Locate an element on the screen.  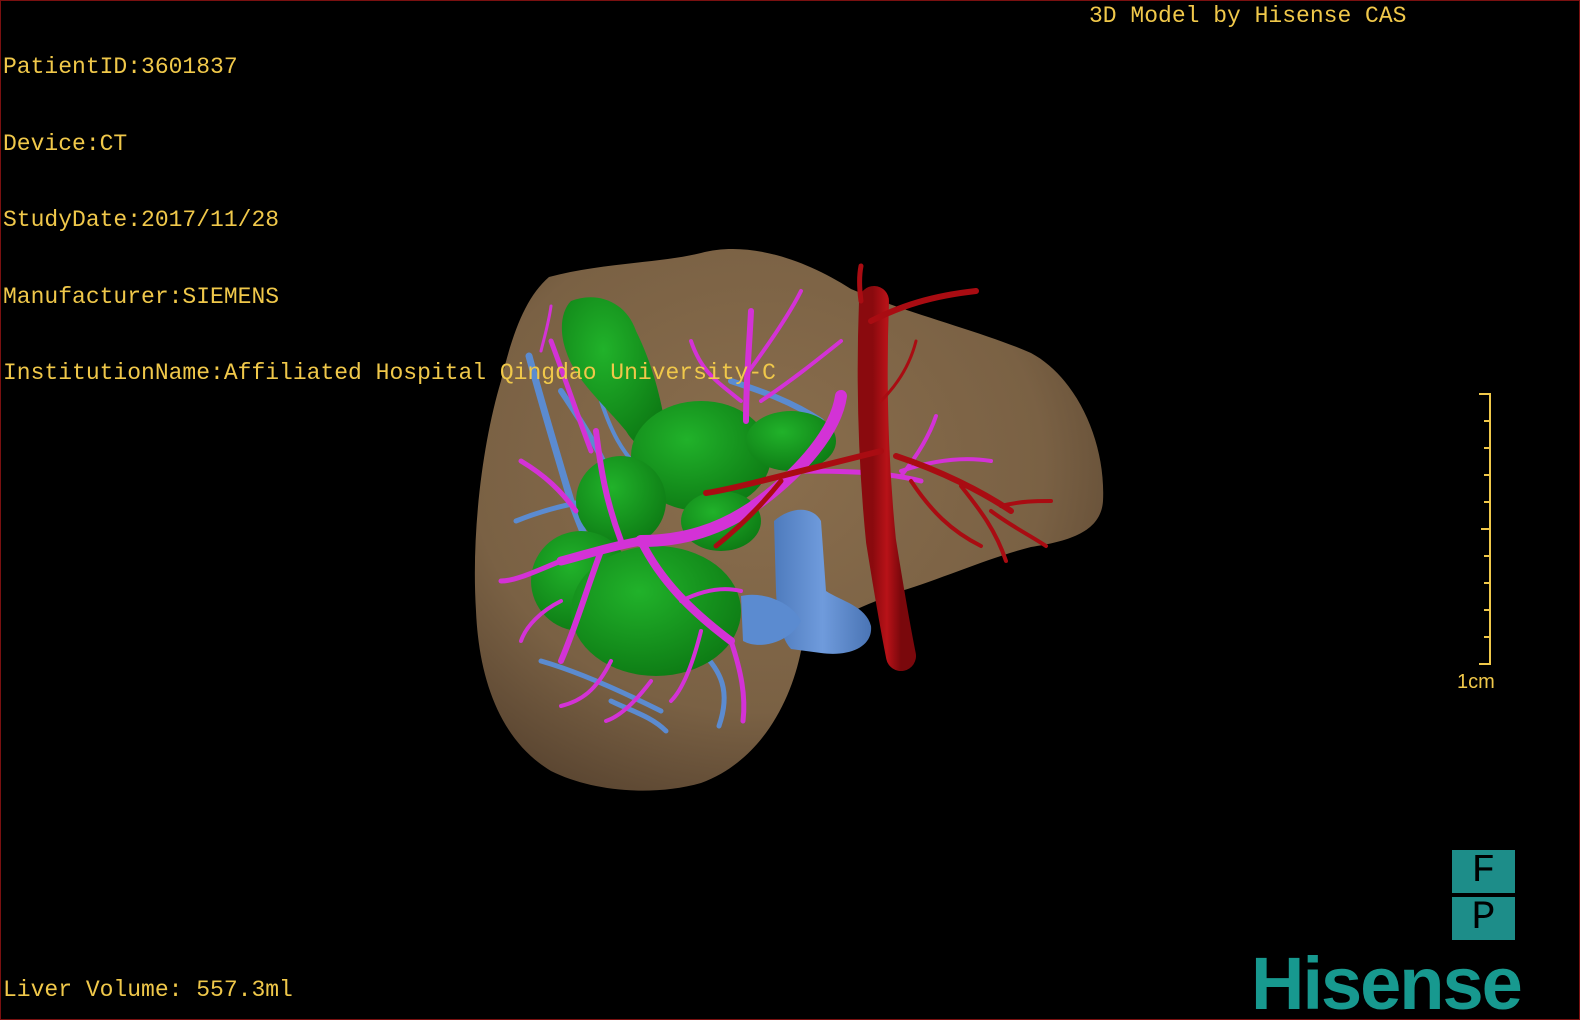
scale-bar is located at coordinates (1485, 529).